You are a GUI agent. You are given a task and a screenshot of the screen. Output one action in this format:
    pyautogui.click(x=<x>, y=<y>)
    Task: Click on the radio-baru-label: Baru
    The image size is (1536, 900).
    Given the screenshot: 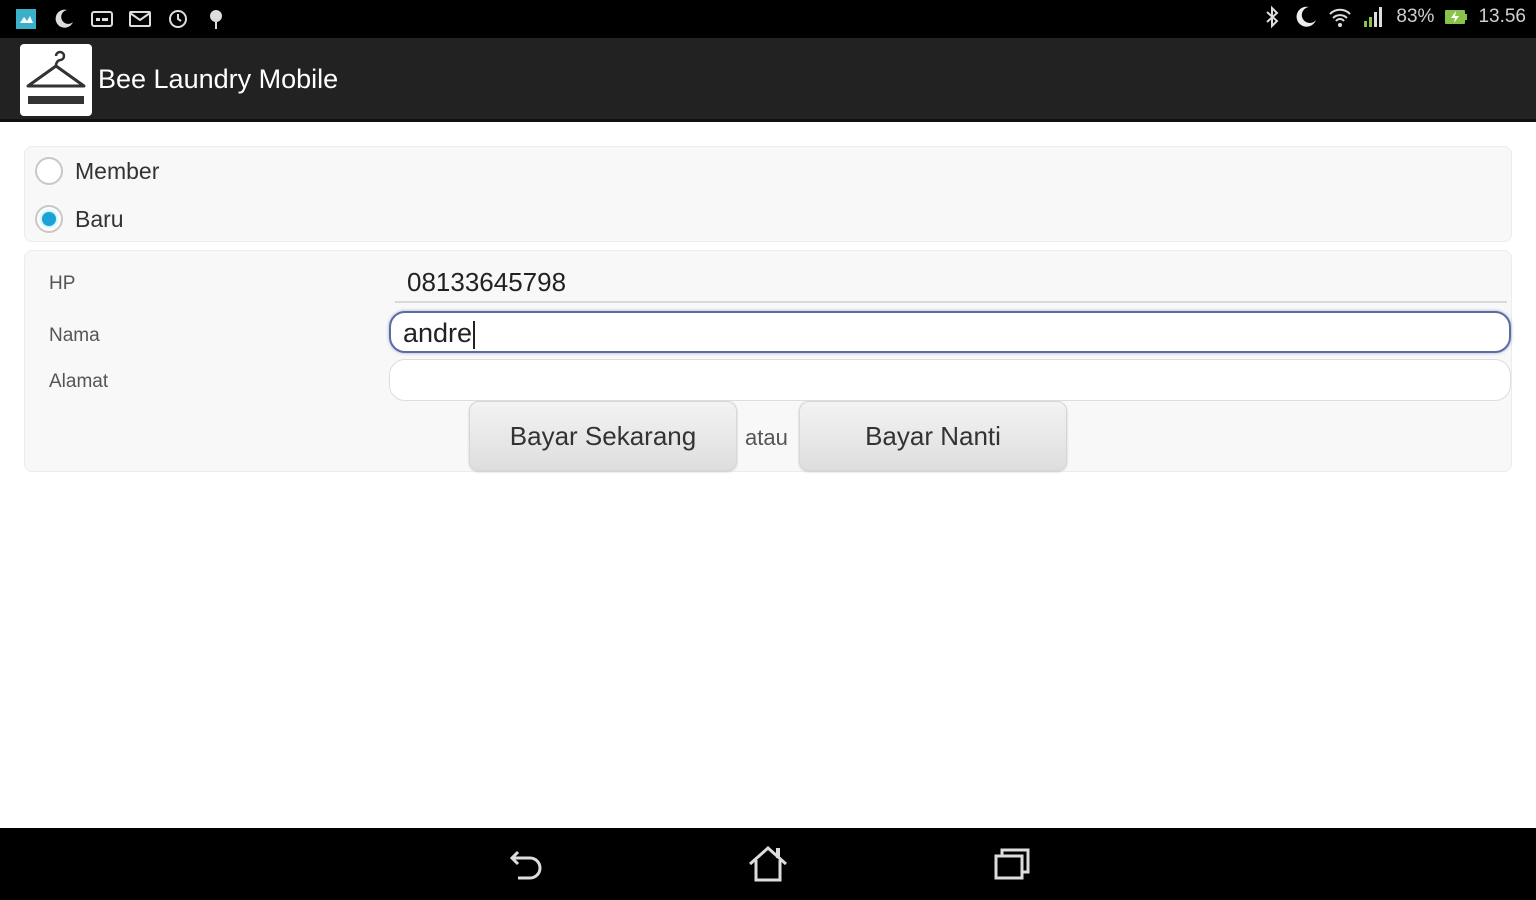 What is the action you would take?
    pyautogui.click(x=99, y=218)
    